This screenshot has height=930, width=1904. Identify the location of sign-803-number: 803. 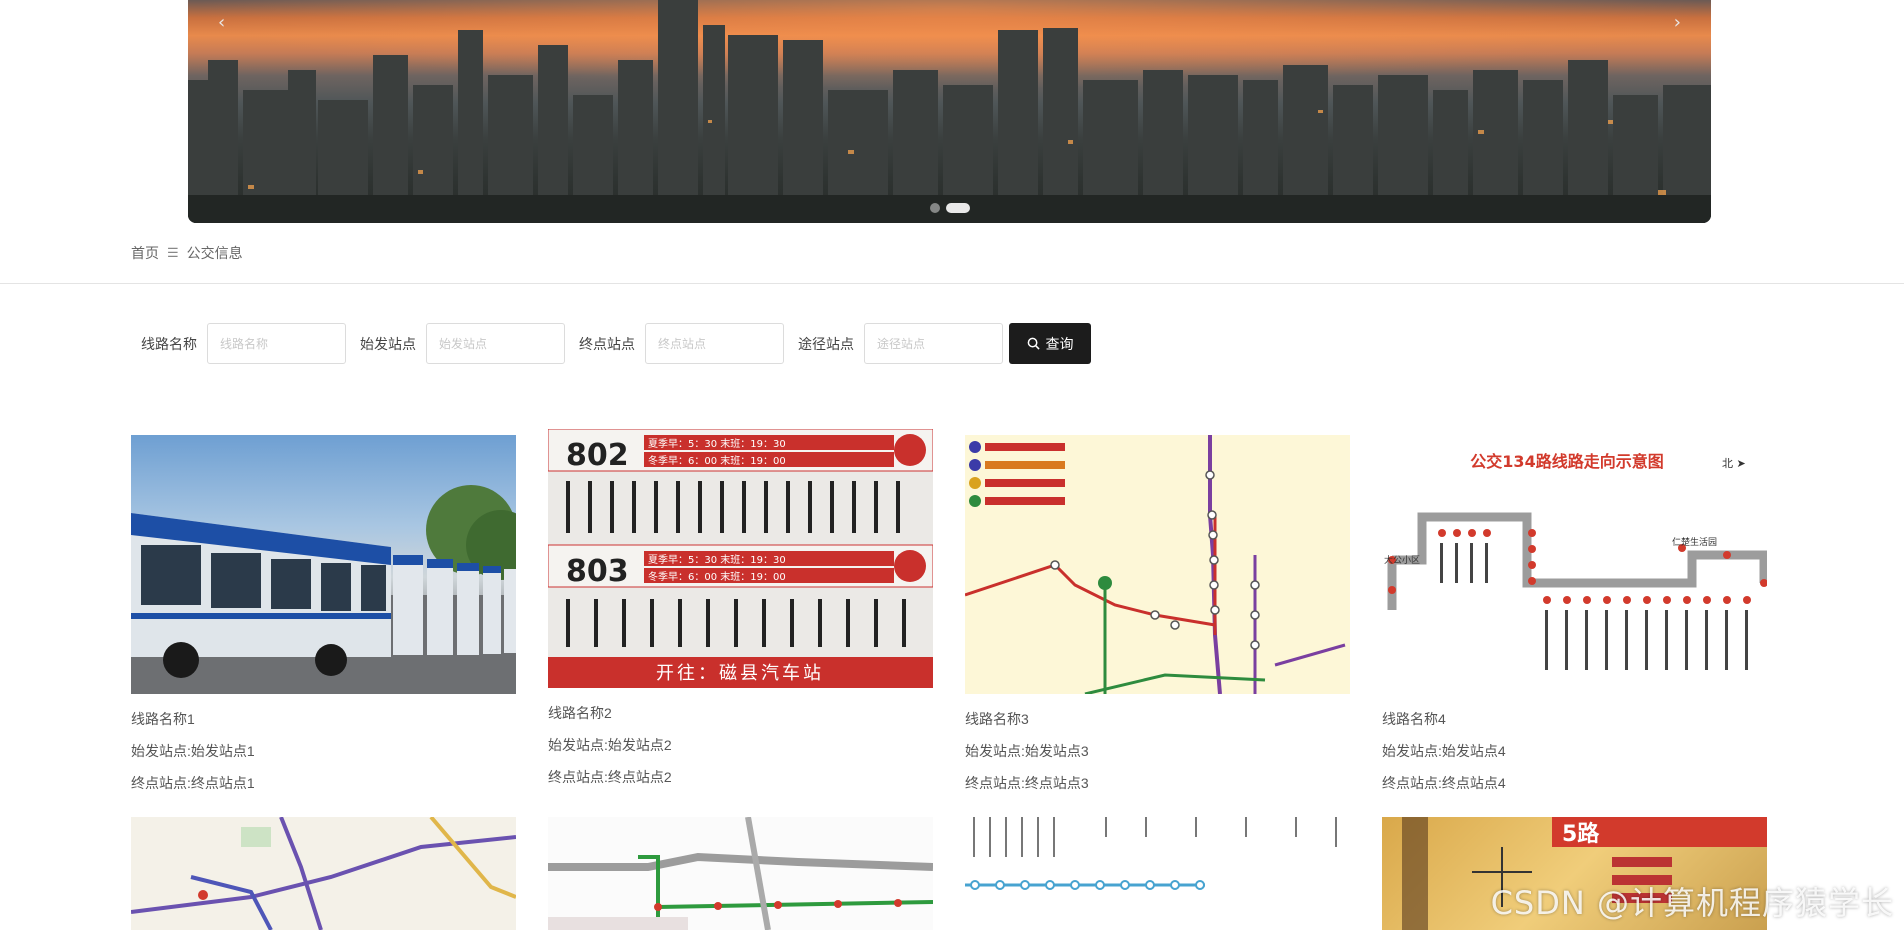
(597, 571).